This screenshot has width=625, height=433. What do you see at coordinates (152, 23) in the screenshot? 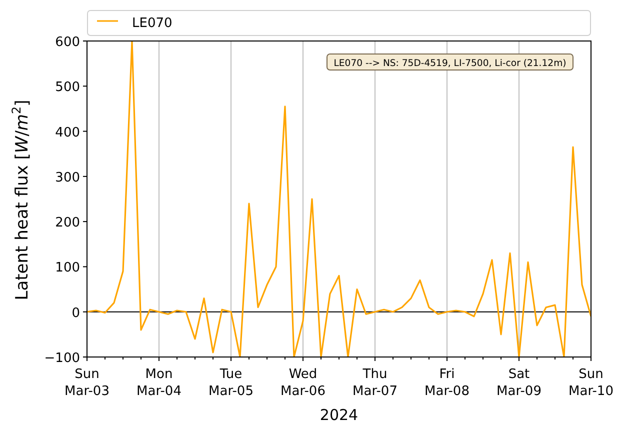
I see `legend-label: LE070` at bounding box center [152, 23].